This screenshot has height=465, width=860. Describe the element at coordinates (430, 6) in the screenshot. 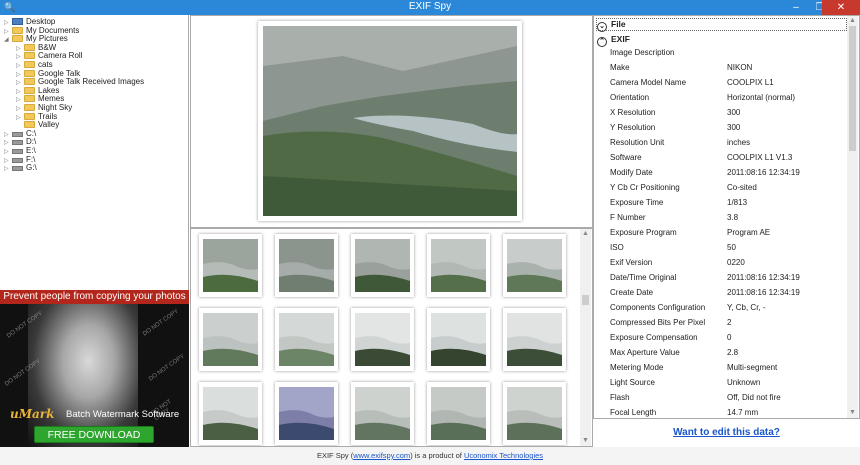

I see `window-title: EXIF Spy` at that location.